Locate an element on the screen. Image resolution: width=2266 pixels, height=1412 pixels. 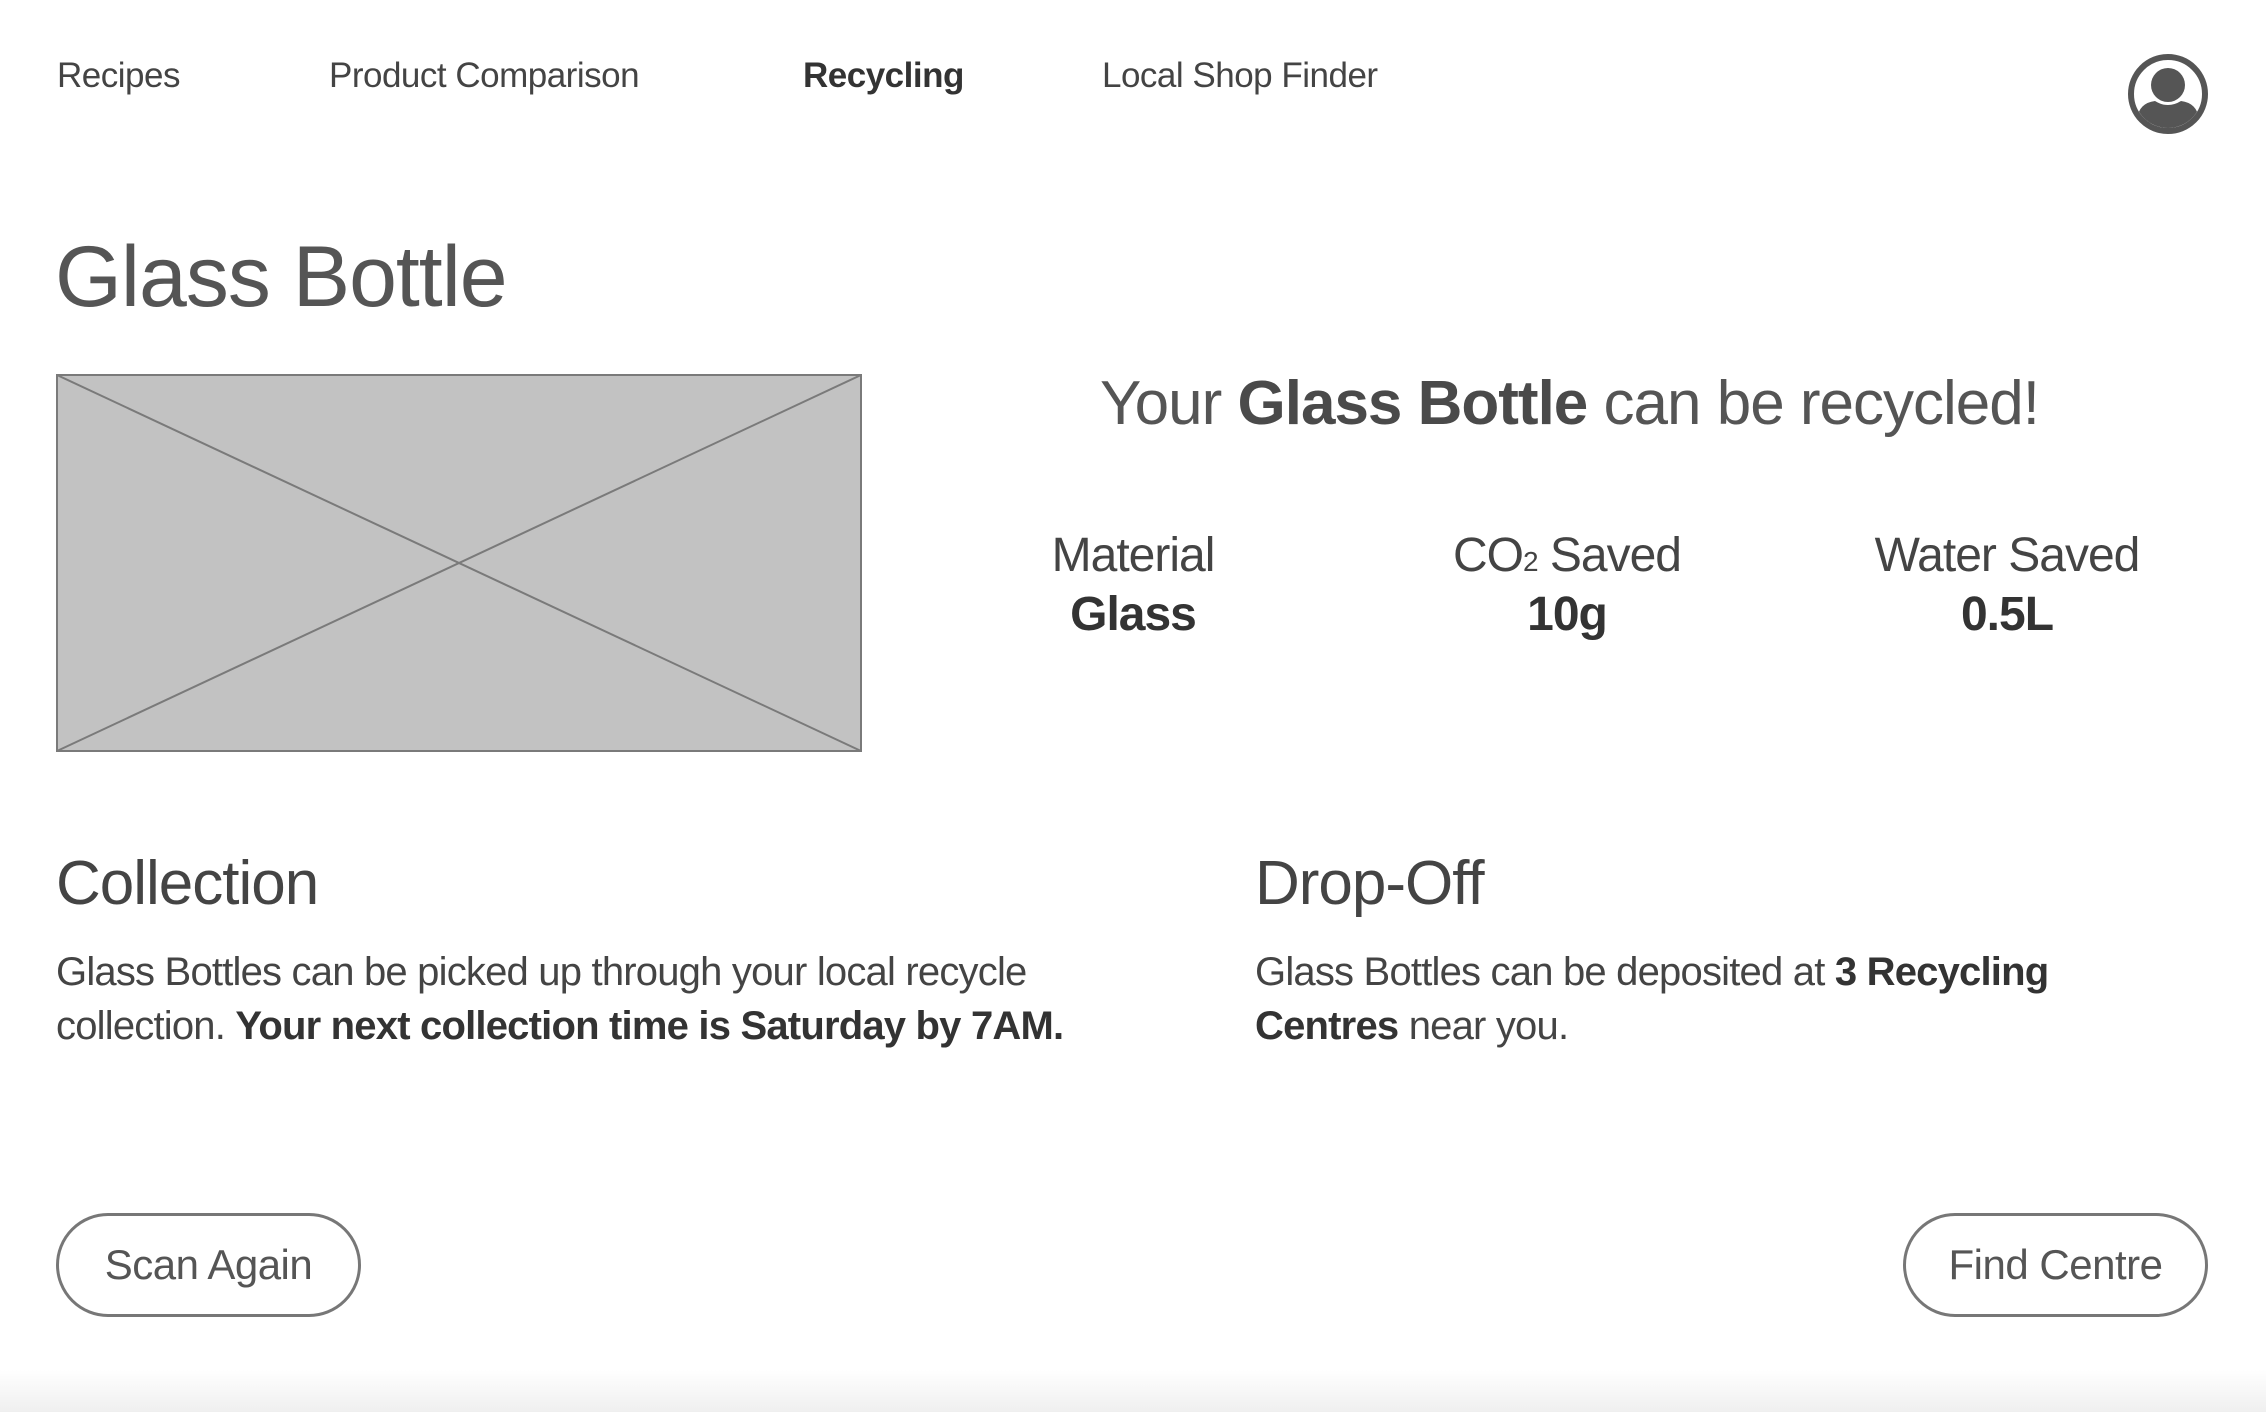
user-circle-icon is located at coordinates (2168, 94).